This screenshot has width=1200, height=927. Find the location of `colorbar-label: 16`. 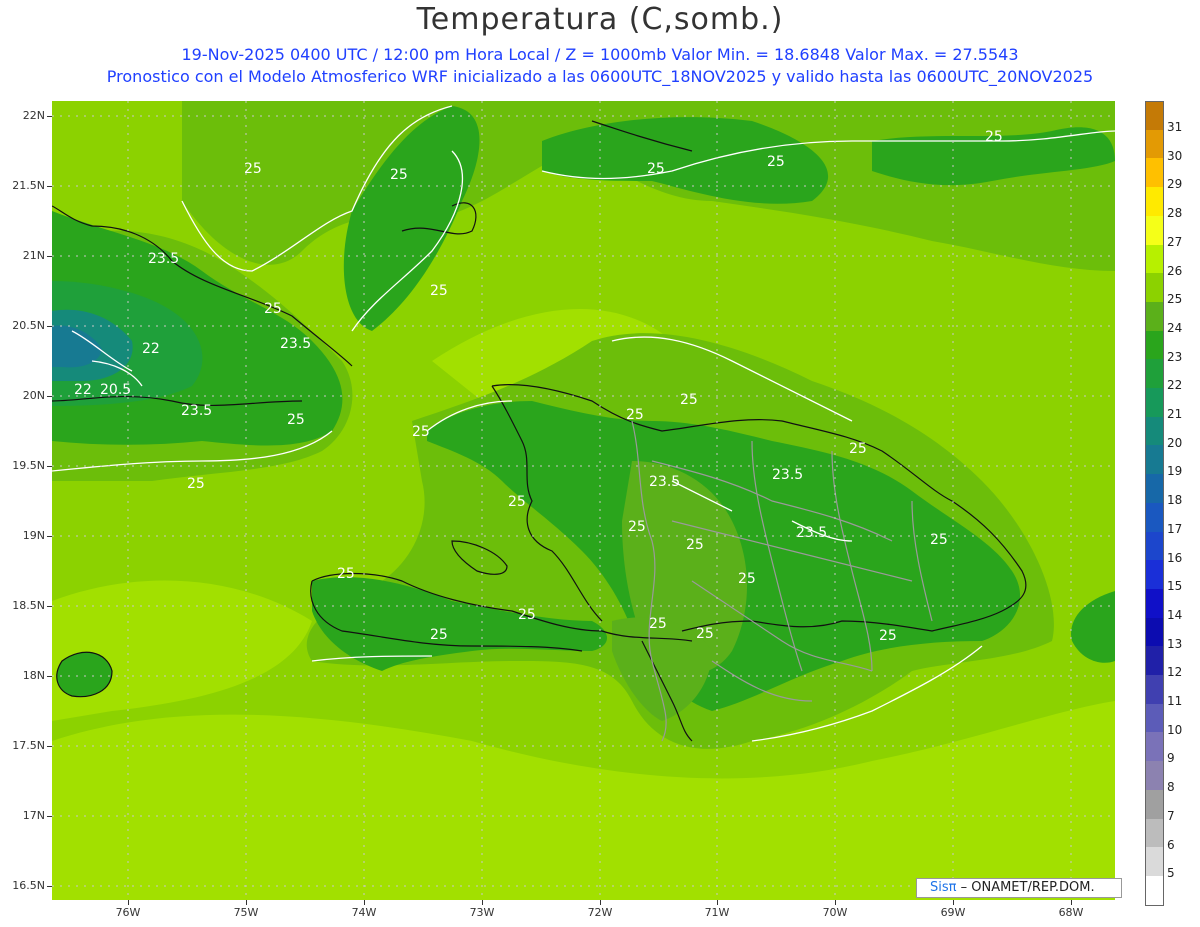

colorbar-label: 16 is located at coordinates (1175, 557).